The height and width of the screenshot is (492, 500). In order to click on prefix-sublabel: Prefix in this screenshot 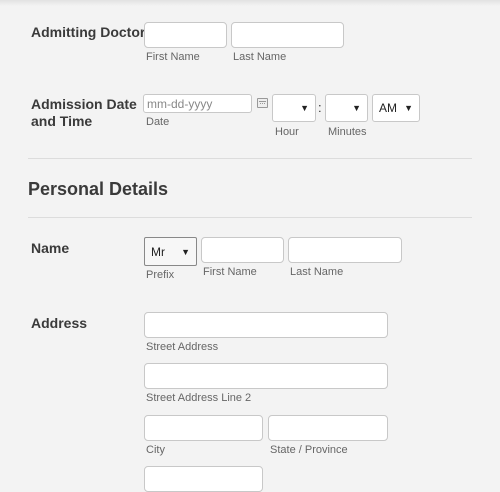, I will do `click(160, 275)`.